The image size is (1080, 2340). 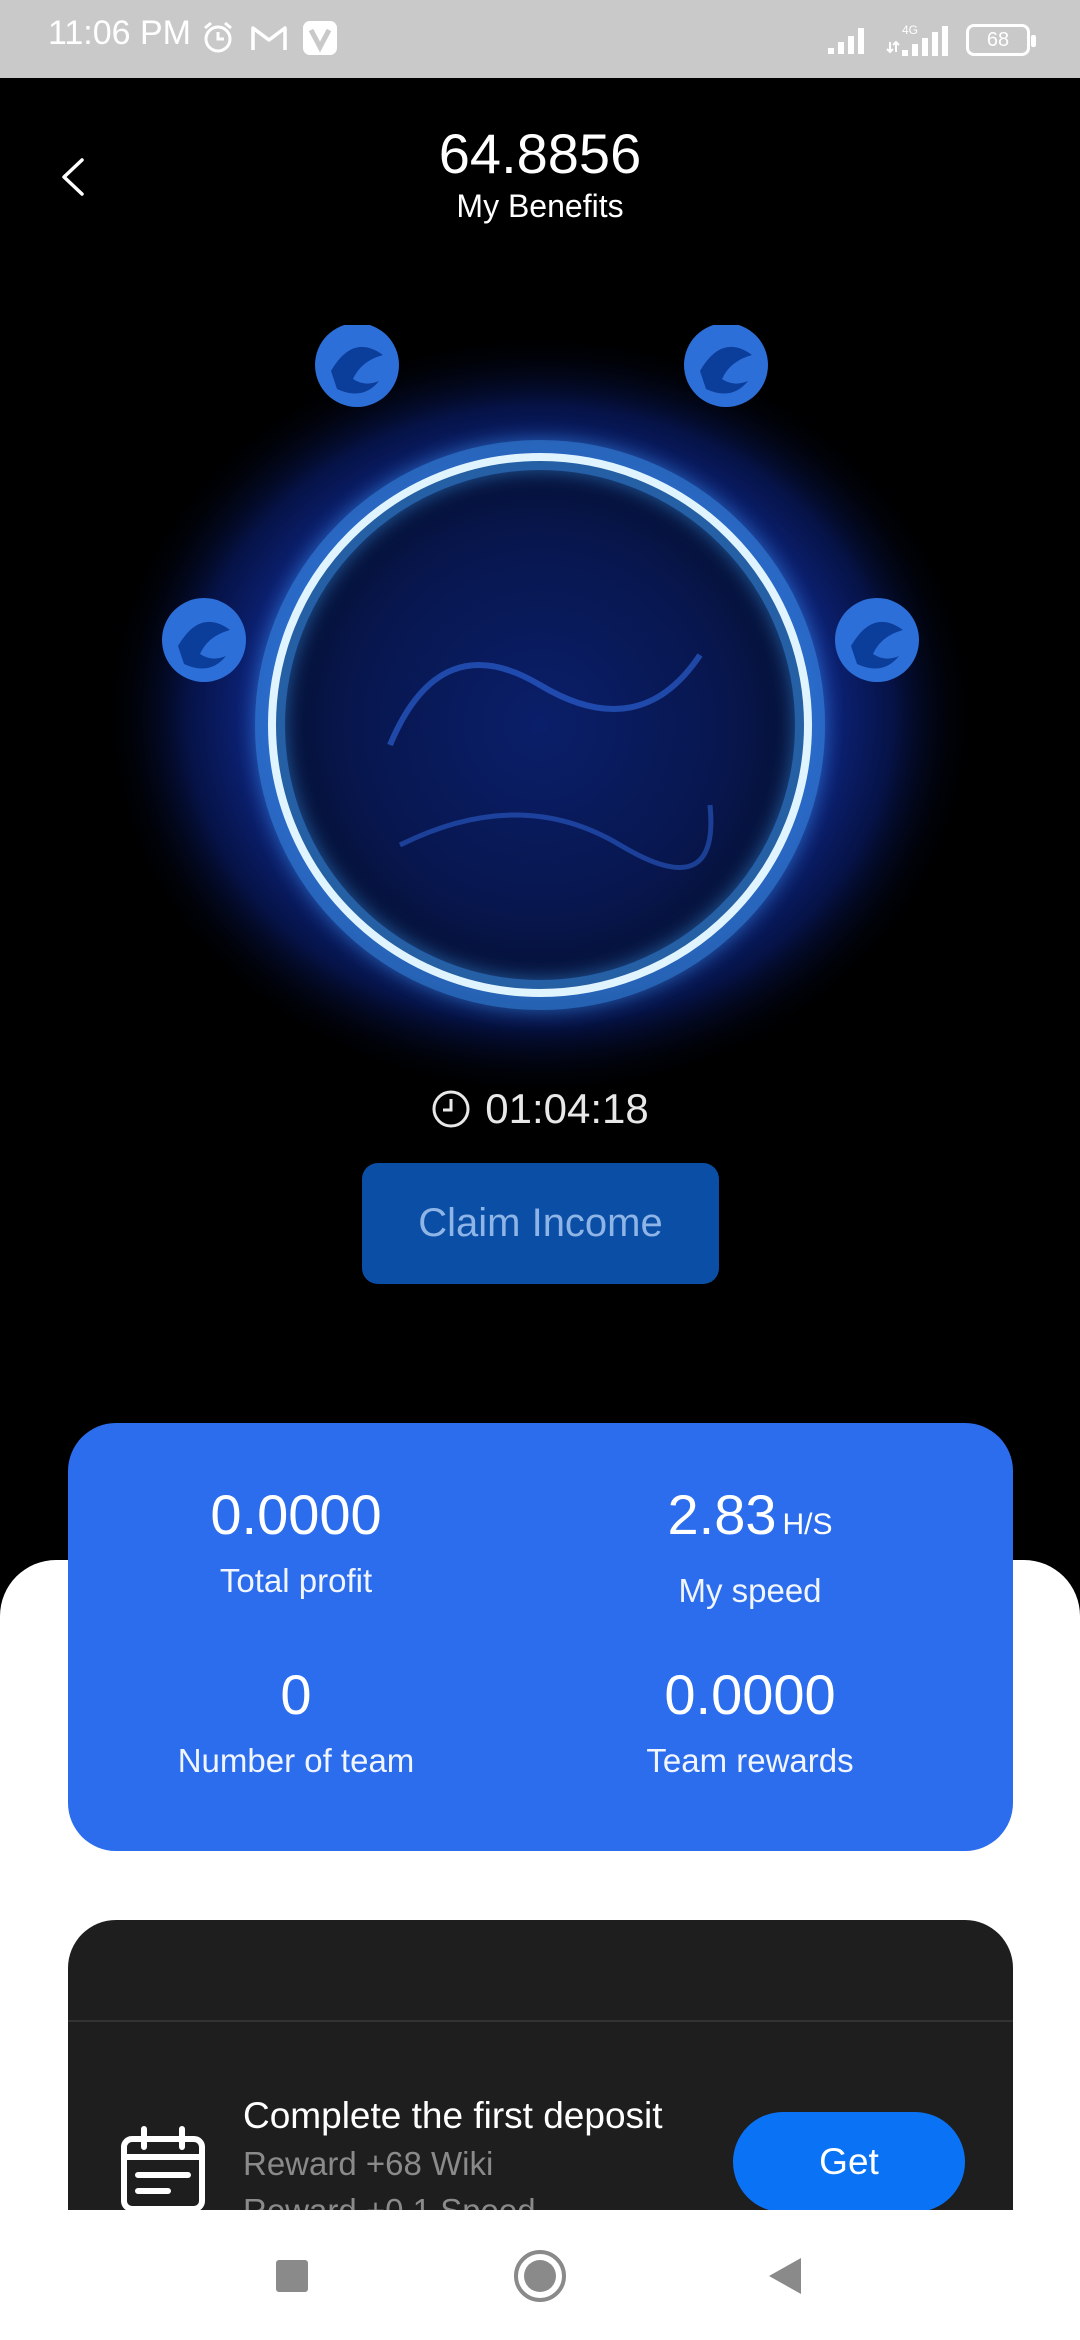 I want to click on gmail-icon, so click(x=269, y=38).